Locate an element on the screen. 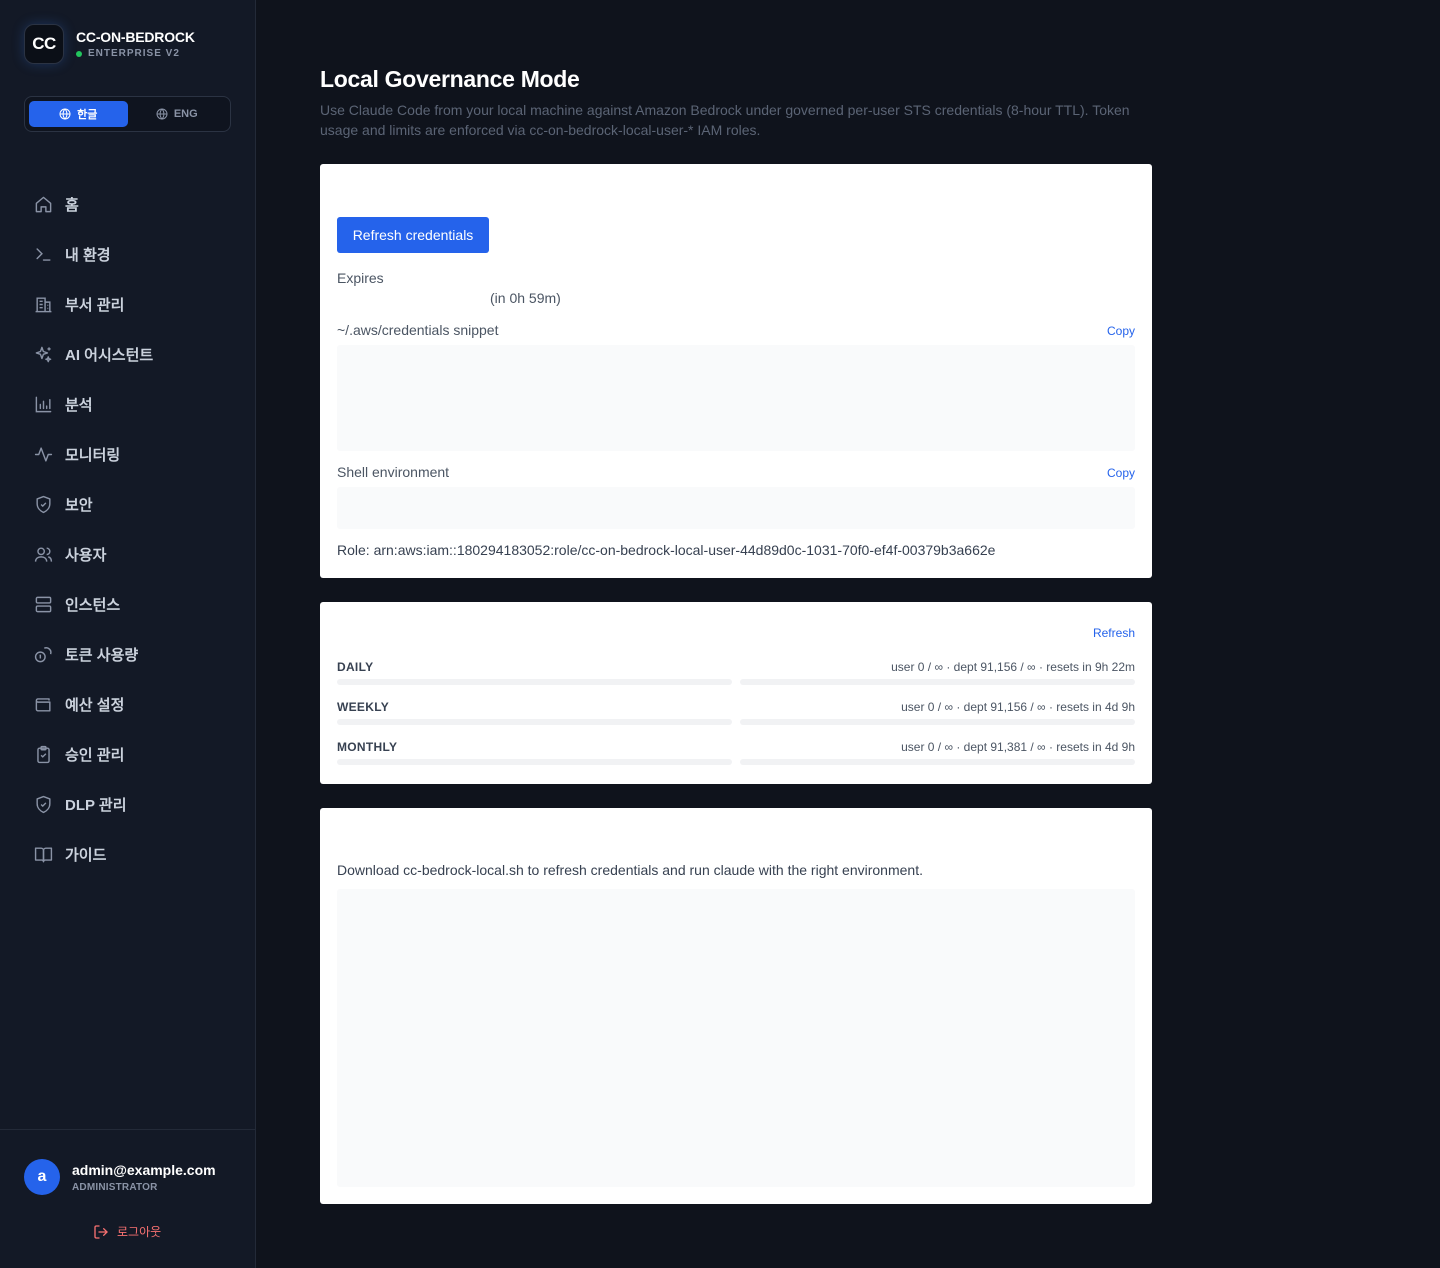 This screenshot has height=1268, width=1440. user-profile: a admin@example.com ADMINISTRATOR is located at coordinates (120, 1177).